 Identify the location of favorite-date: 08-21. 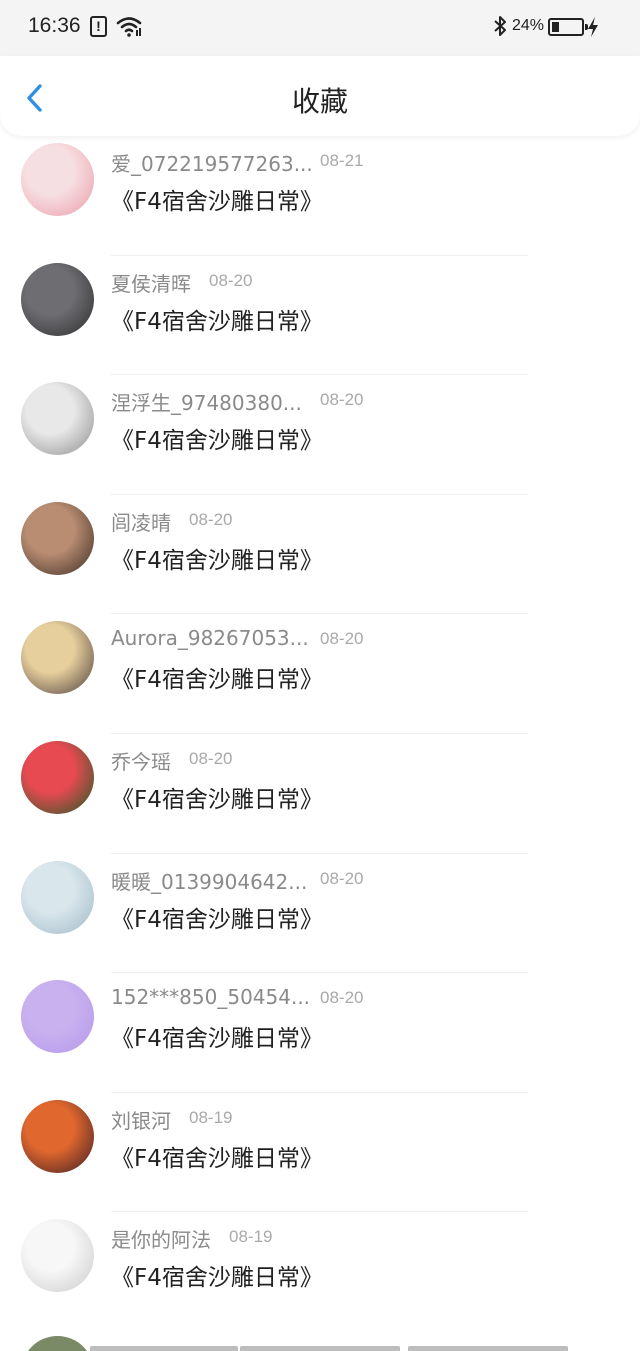
(342, 160).